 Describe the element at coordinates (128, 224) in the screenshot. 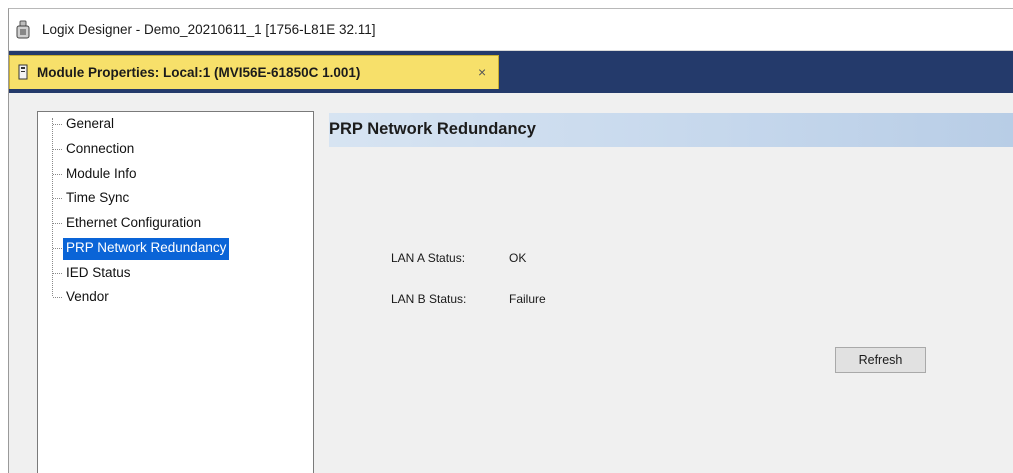

I see `tree-item-ethernet-configuration: Ethernet Configuration` at that location.